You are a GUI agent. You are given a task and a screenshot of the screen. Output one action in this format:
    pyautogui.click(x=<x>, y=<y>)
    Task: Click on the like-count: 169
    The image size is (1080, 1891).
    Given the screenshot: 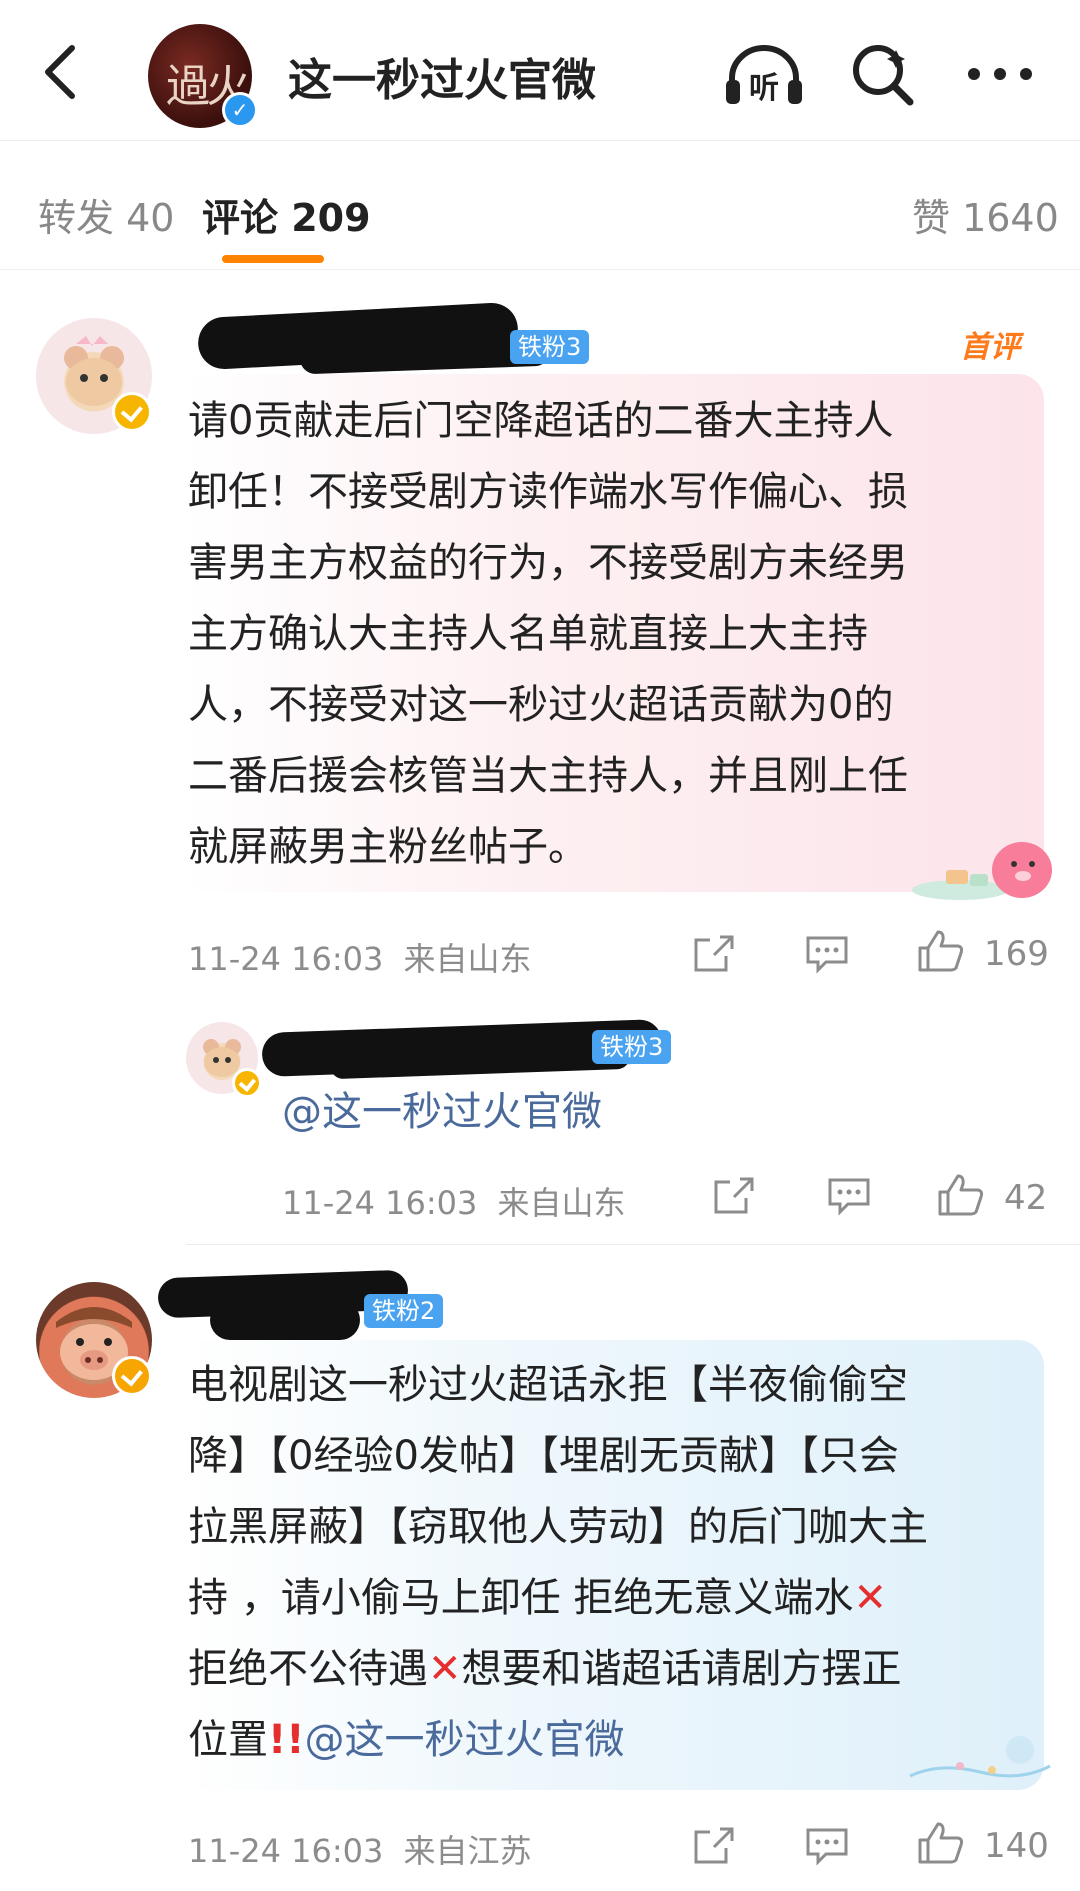 What is the action you would take?
    pyautogui.click(x=1016, y=954)
    